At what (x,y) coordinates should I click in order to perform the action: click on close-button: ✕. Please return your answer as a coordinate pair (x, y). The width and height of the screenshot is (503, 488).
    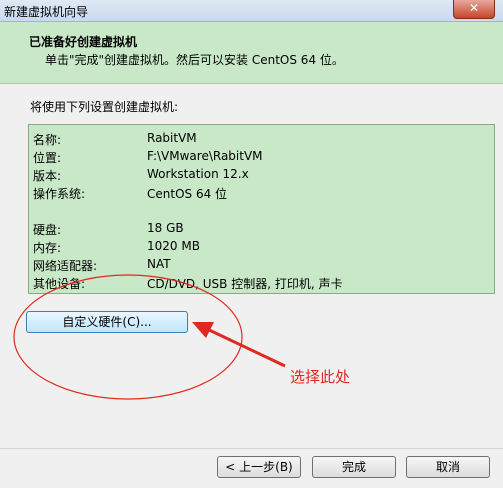
    Looking at the image, I should click on (474, 9).